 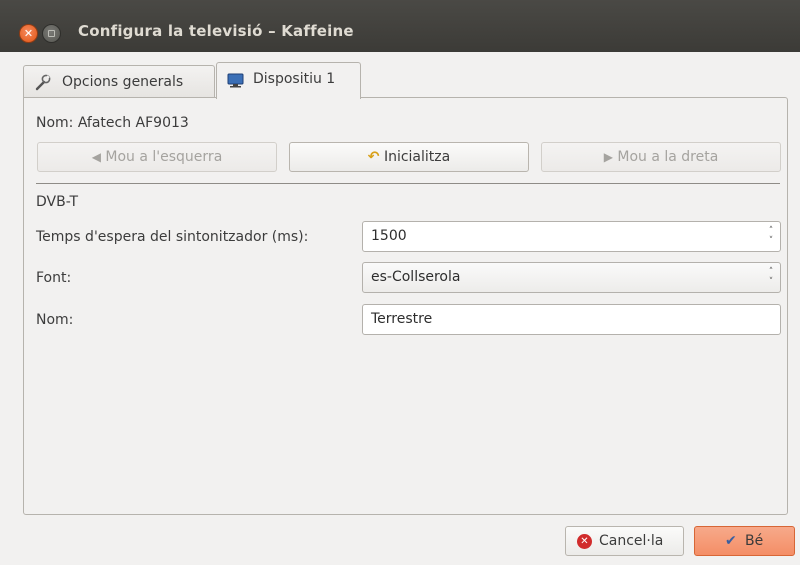 What do you see at coordinates (294, 79) in the screenshot?
I see `tab-label: Dispositiu 1` at bounding box center [294, 79].